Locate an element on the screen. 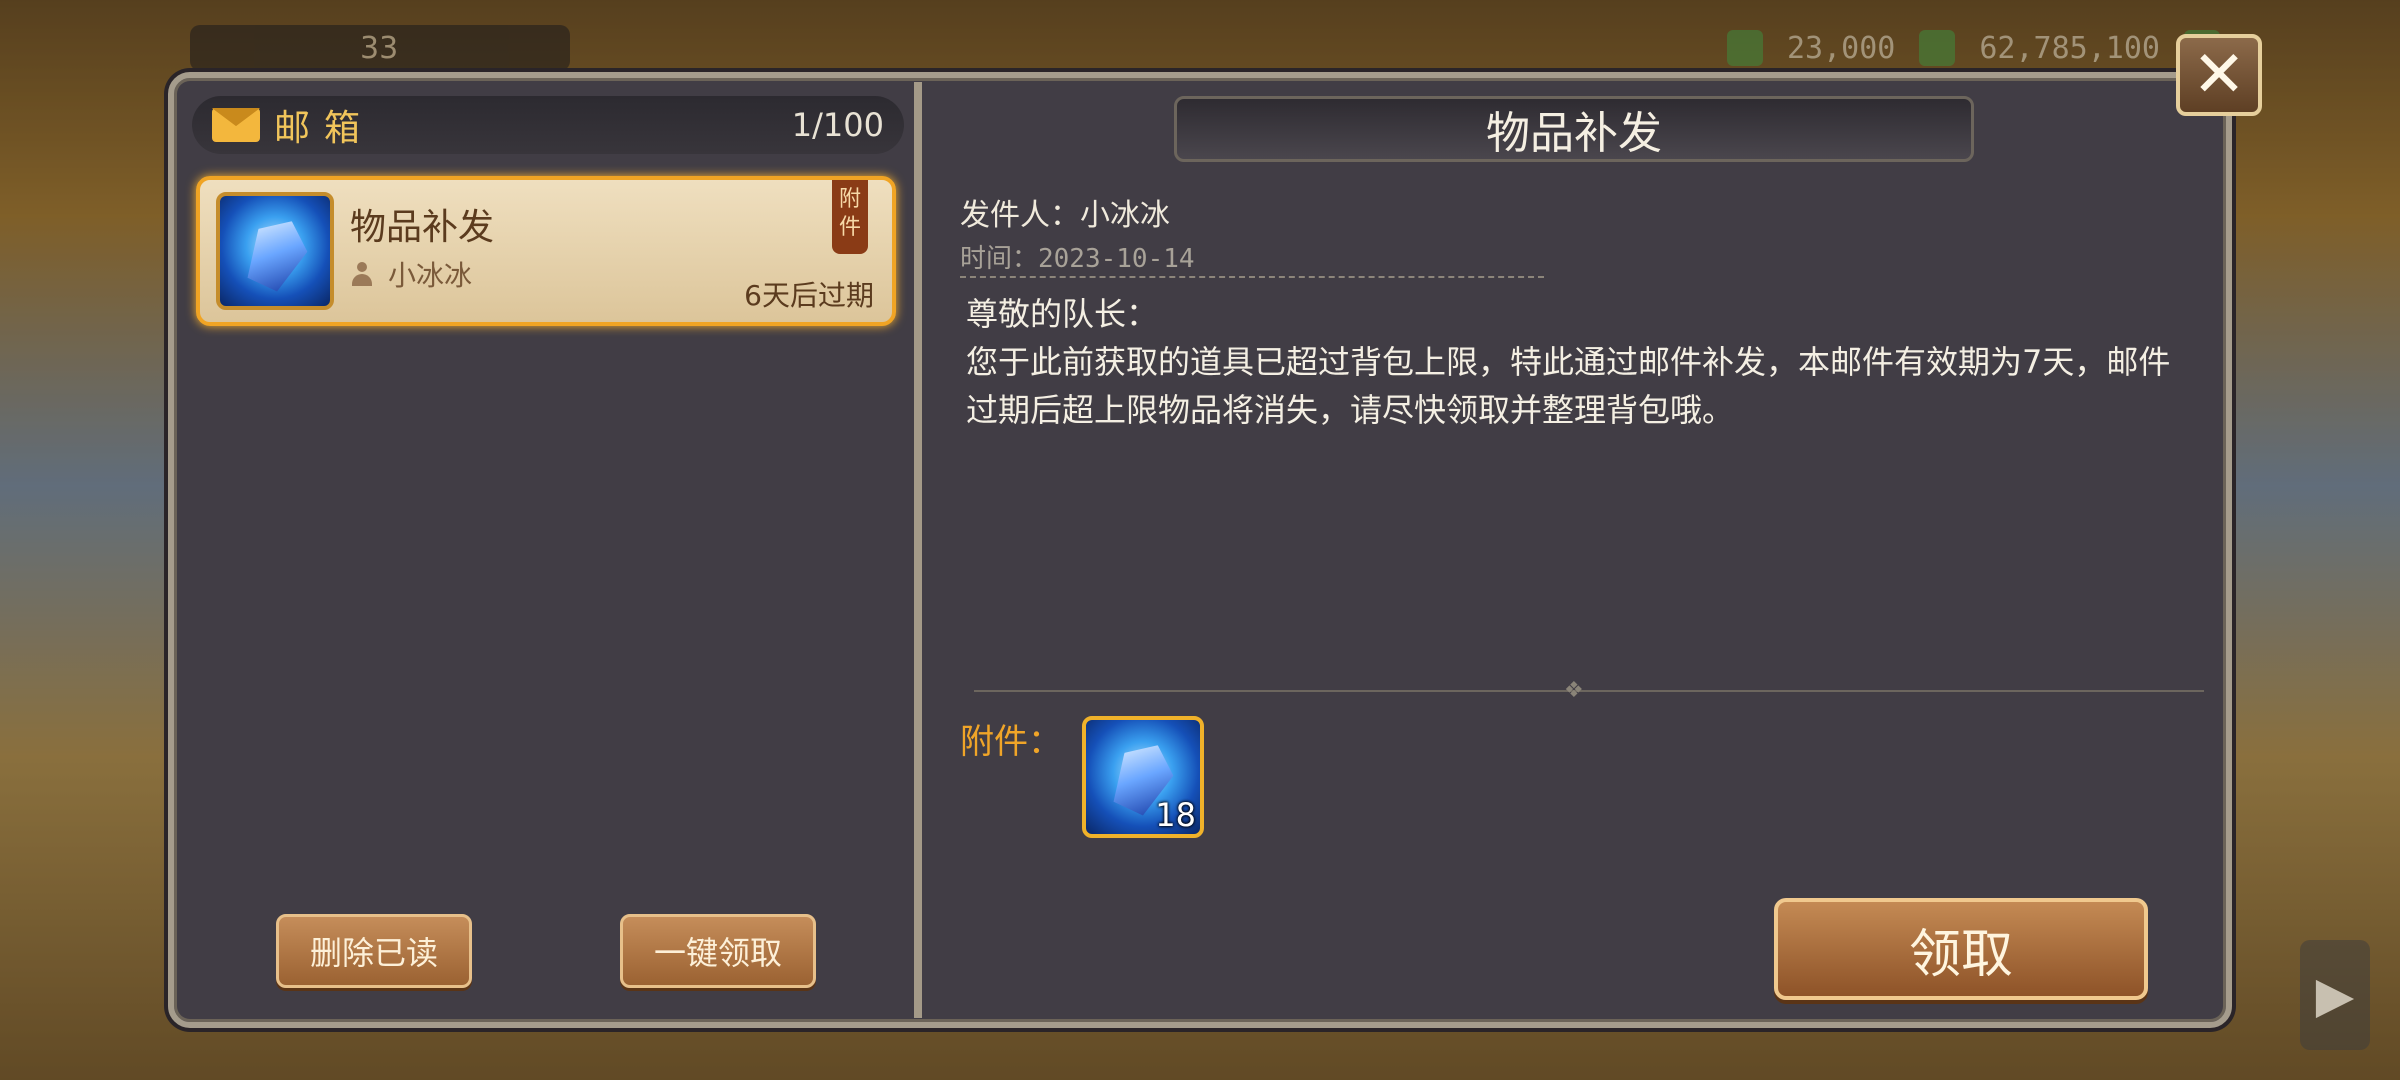  add-diamond-icon is located at coordinates (1745, 48).